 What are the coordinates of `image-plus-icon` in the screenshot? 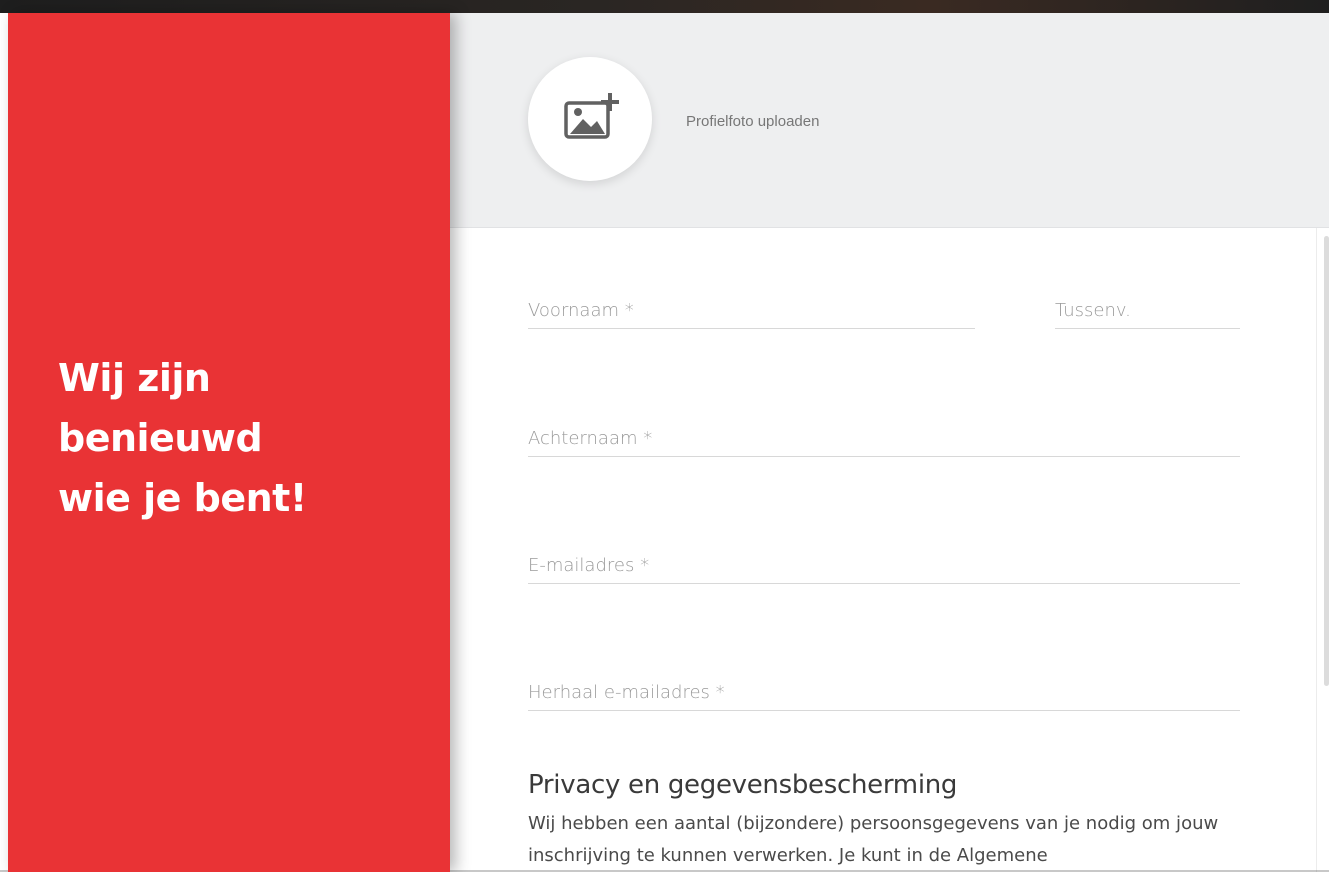 It's located at (591, 116).